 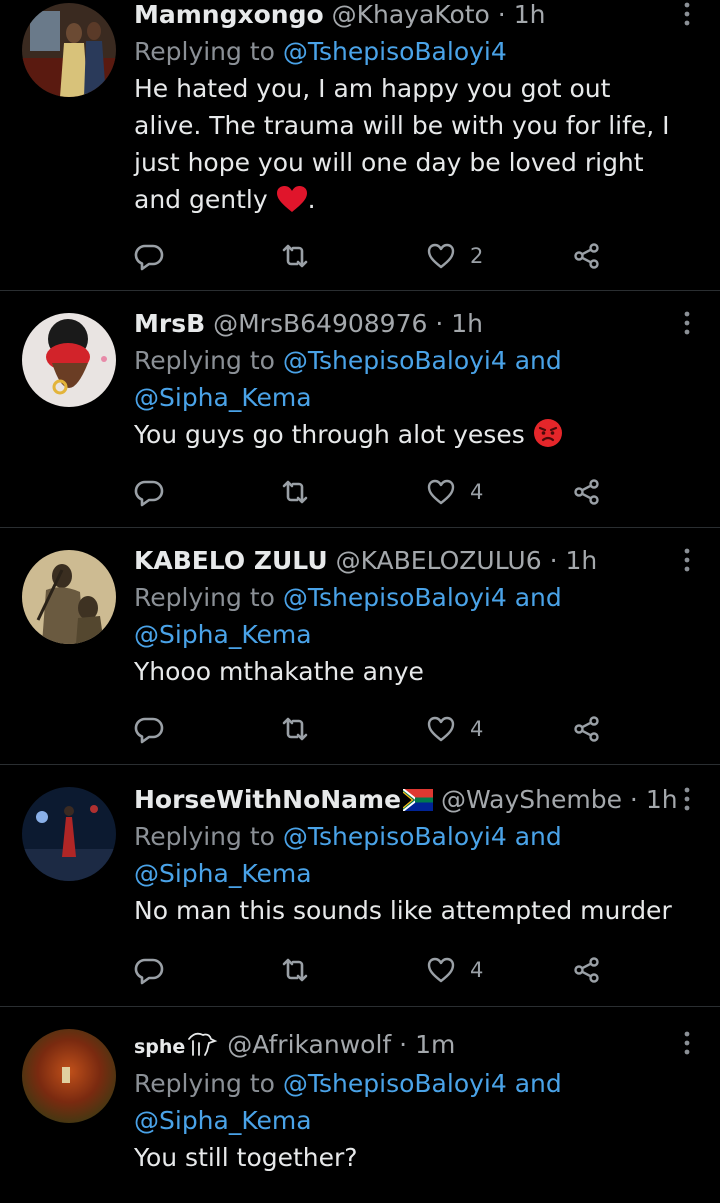 I want to click on user-handle: @KABELOZULU6, so click(x=439, y=560).